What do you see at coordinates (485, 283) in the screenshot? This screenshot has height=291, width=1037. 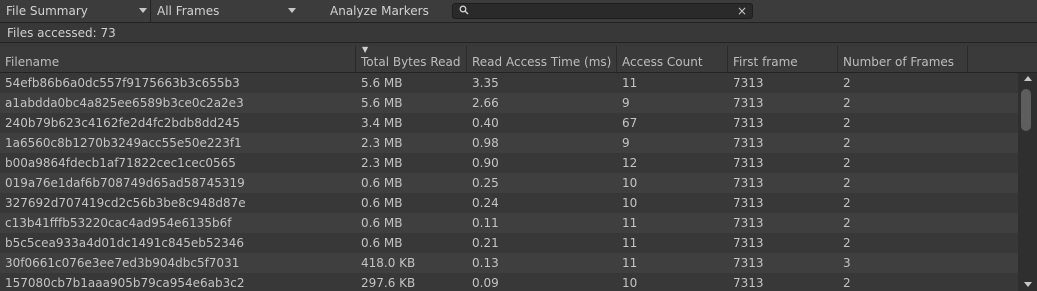 I see `cell-read-access-time: 0.09` at bounding box center [485, 283].